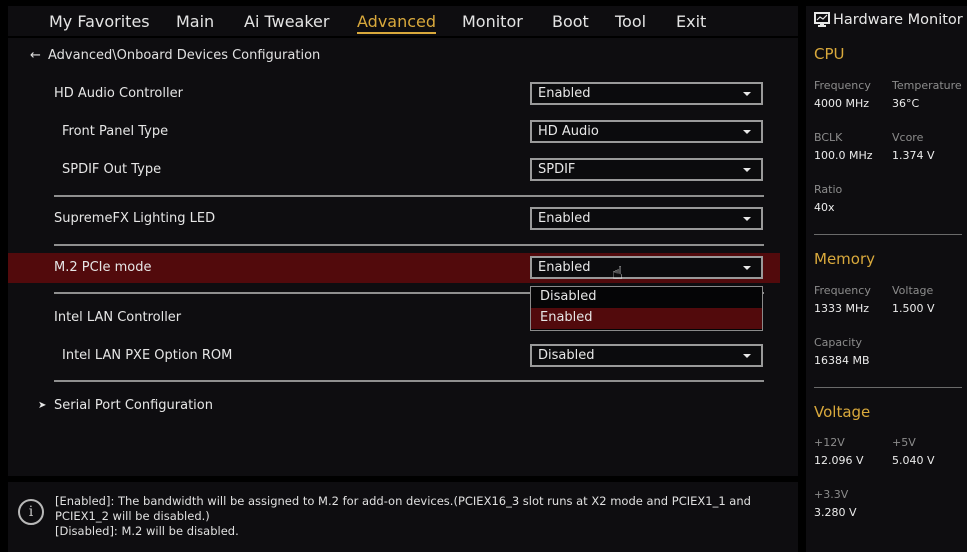 Image resolution: width=967 pixels, height=552 pixels. I want to click on tab-advanced: Advanced, so click(397, 23).